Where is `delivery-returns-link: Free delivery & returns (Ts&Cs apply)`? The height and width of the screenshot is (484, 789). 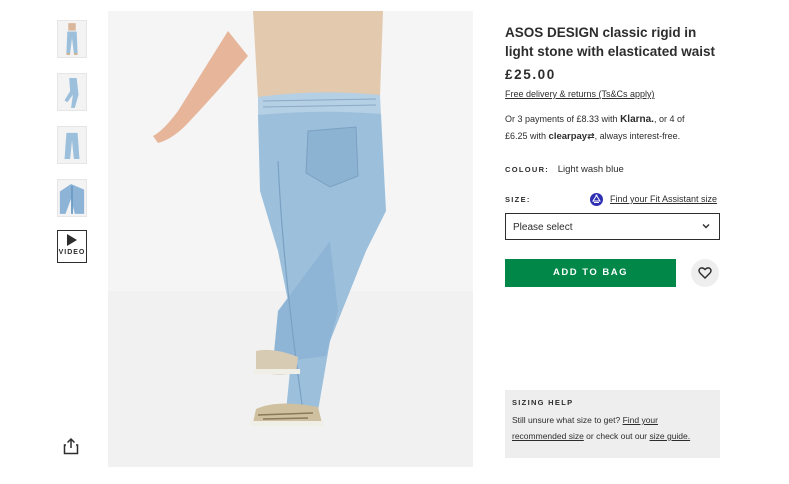 delivery-returns-link: Free delivery & returns (Ts&Cs apply) is located at coordinates (580, 94).